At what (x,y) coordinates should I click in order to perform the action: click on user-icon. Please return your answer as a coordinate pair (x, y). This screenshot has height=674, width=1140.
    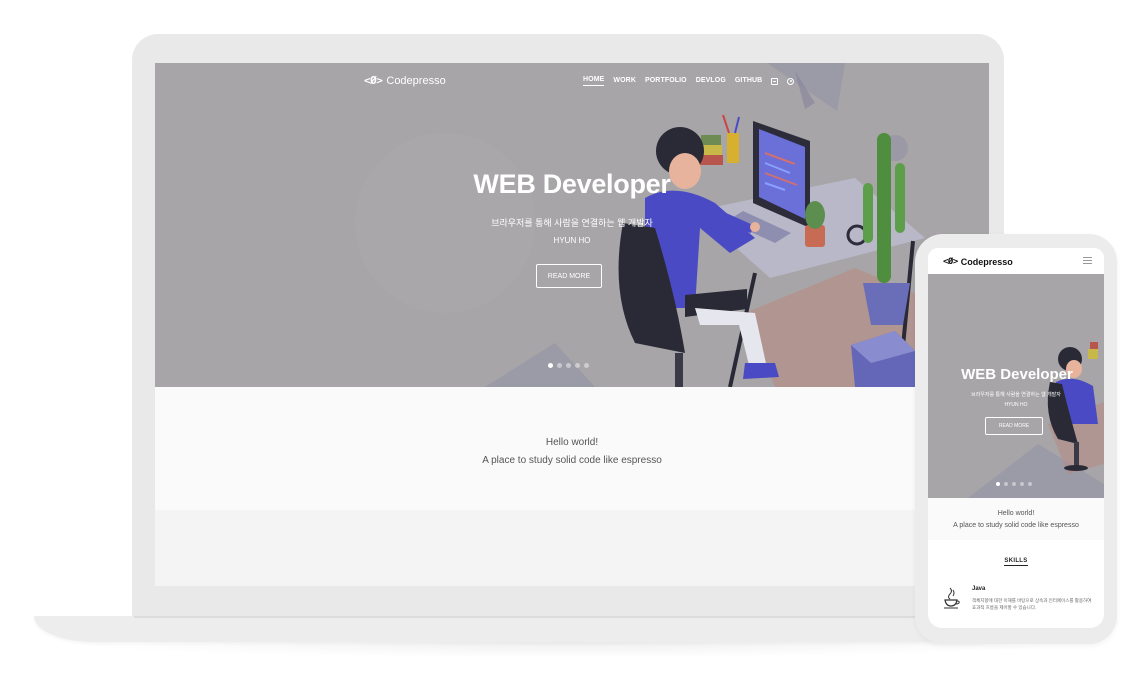
    Looking at the image, I should click on (791, 81).